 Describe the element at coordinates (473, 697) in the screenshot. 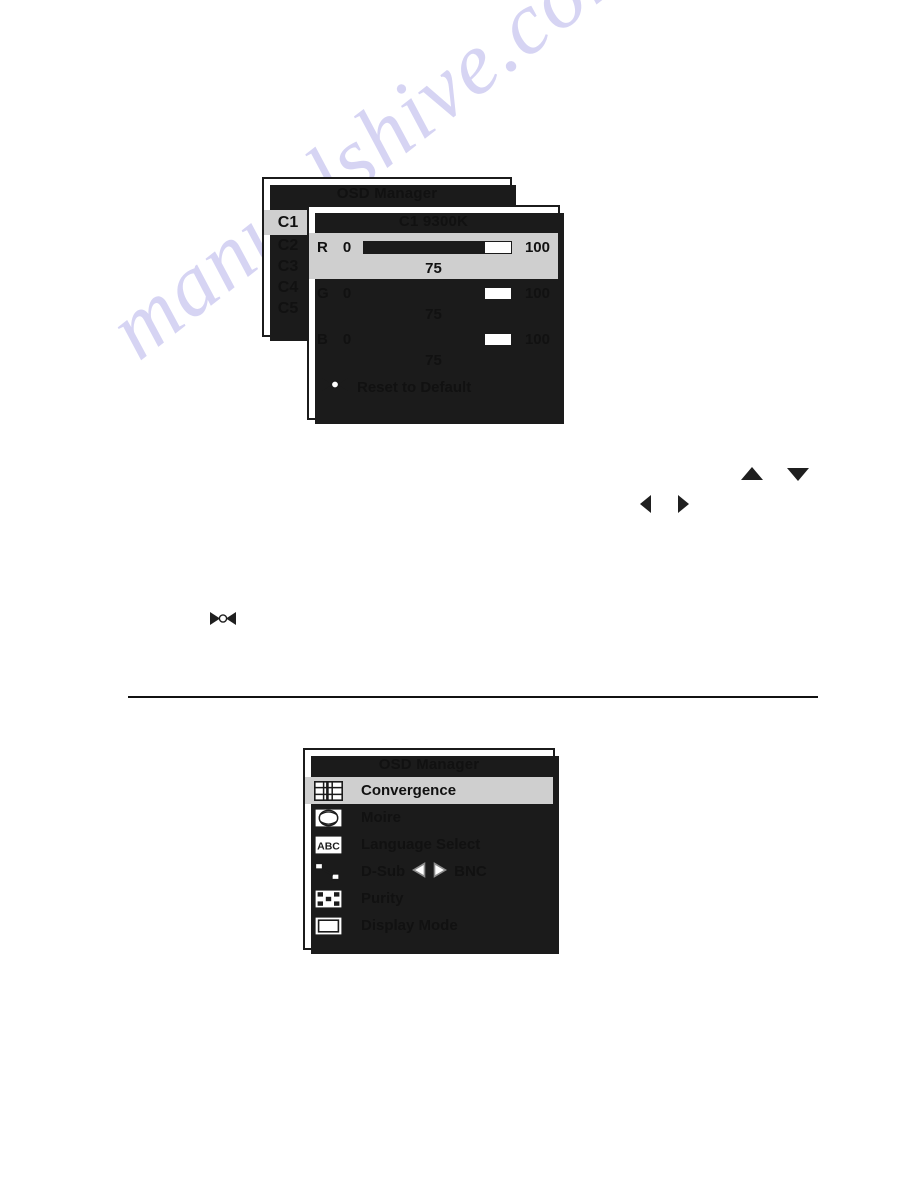

I see `section-divider` at that location.